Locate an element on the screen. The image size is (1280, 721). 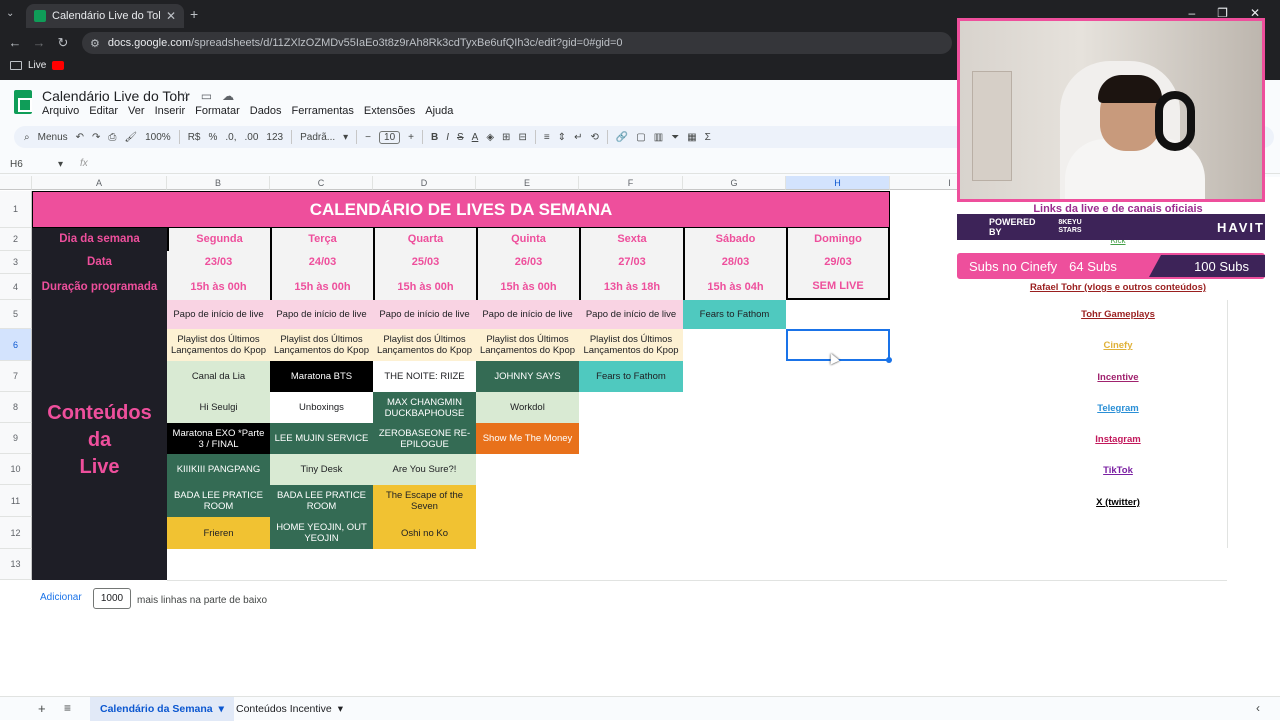
row-header: 5 is located at coordinates (16, 314).